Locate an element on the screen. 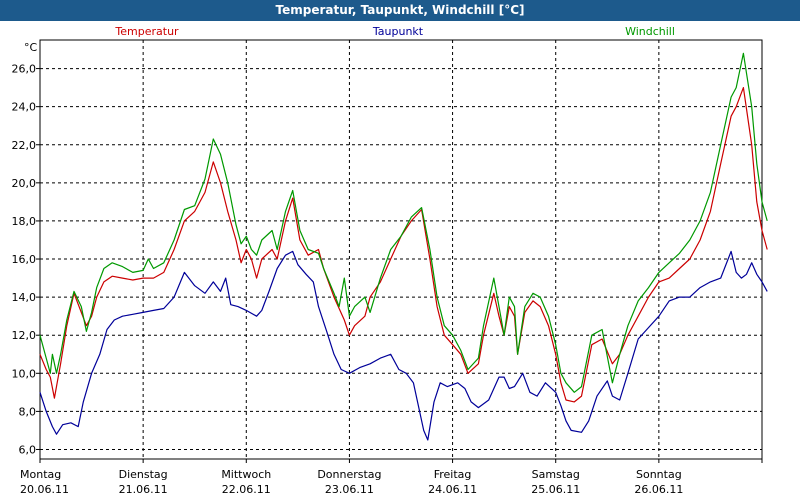  x-tick-day-label: Donnerstag is located at coordinates (349, 474).